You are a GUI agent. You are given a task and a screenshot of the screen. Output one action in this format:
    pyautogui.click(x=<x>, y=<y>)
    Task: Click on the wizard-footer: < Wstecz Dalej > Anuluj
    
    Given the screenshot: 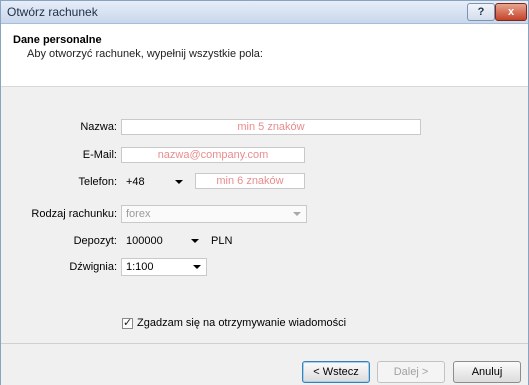 What is the action you would take?
    pyautogui.click(x=264, y=364)
    